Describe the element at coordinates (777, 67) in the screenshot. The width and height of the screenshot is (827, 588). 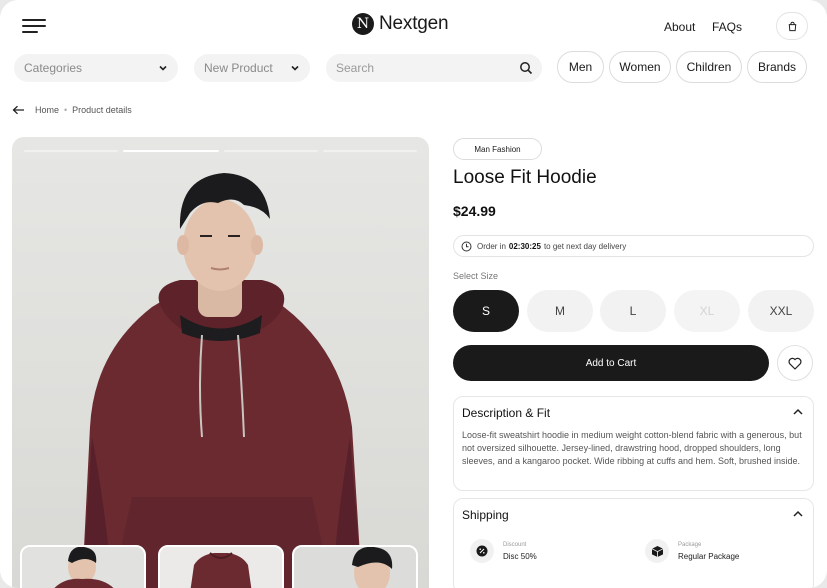
I see `chip-brands: Brands` at that location.